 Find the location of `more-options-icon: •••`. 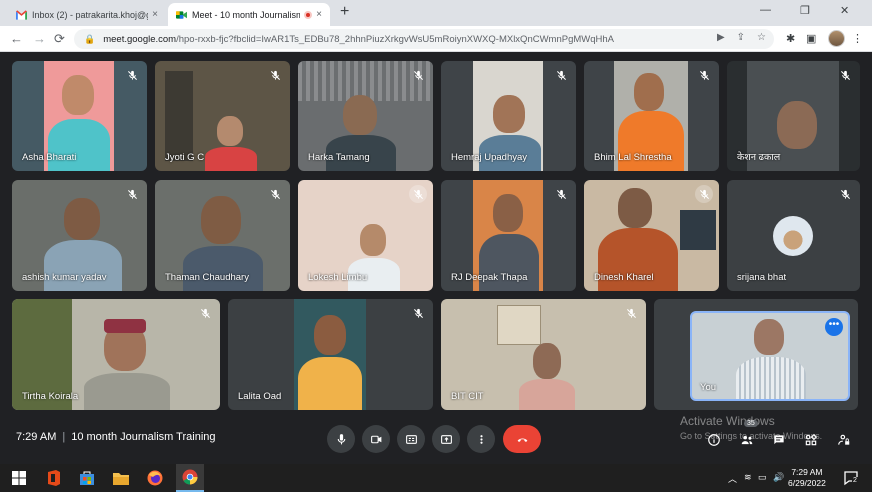

more-options-icon: ••• is located at coordinates (834, 327).